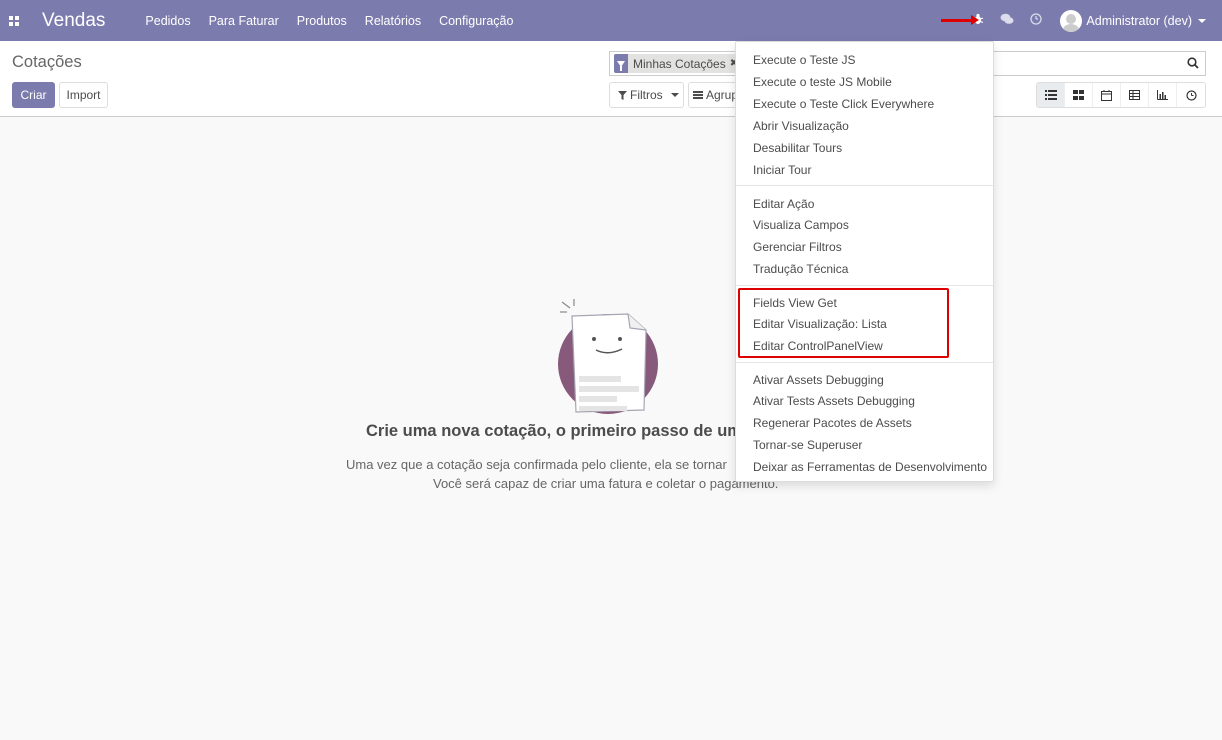 The width and height of the screenshot is (1222, 740). Describe the element at coordinates (1007, 21) in the screenshot. I see `chat-icon` at that location.